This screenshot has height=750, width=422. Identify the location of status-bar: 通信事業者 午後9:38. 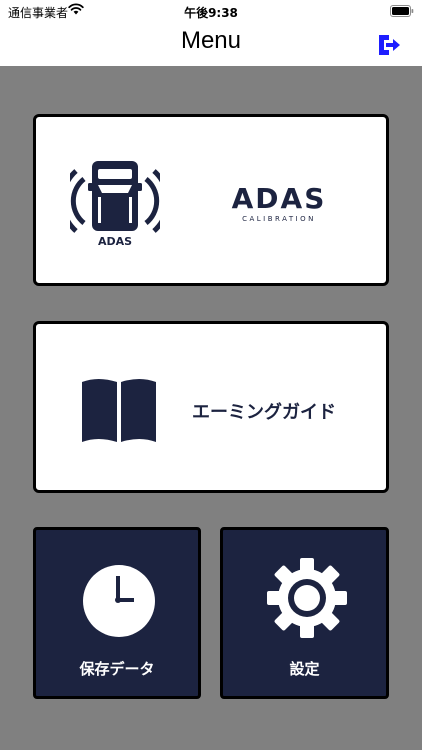
(211, 12).